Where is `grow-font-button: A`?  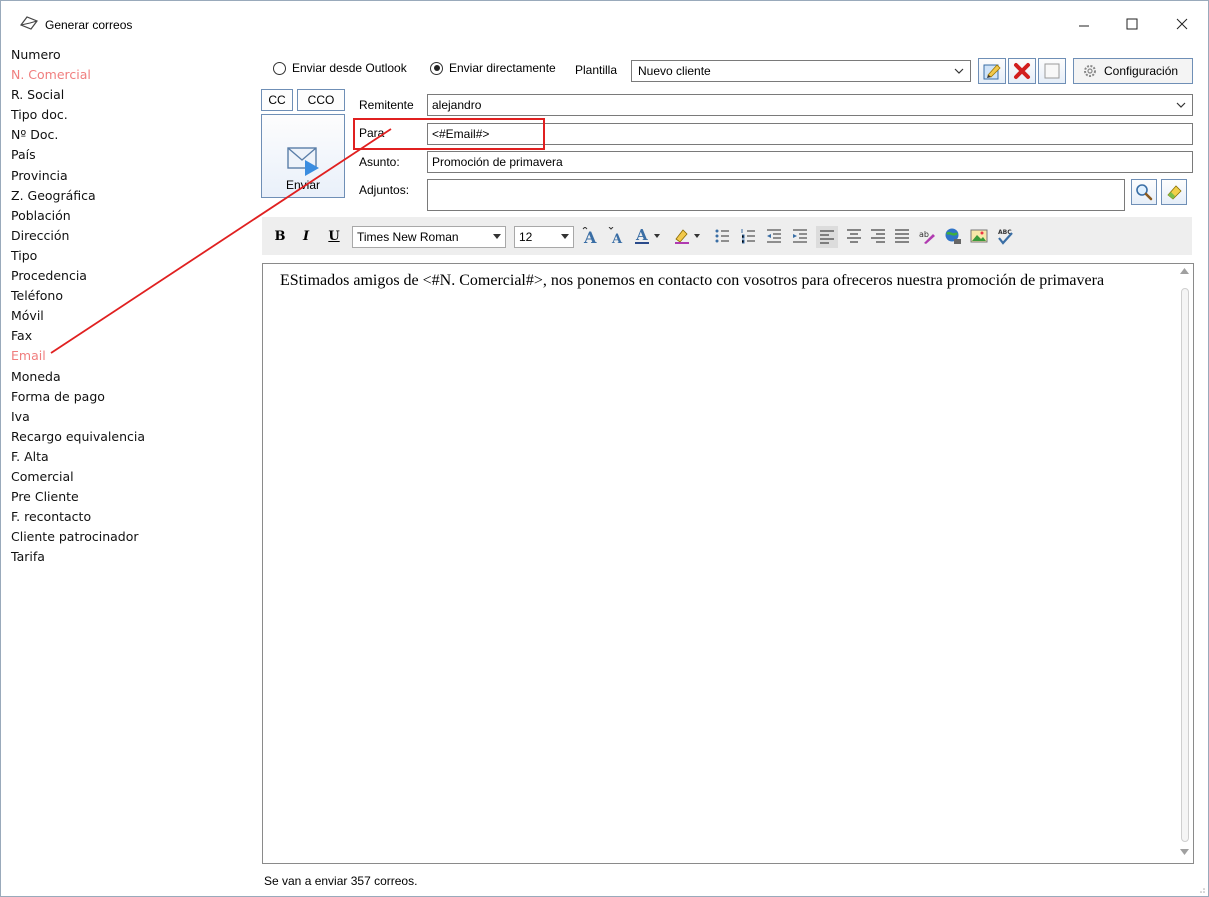 grow-font-button: A is located at coordinates (591, 236).